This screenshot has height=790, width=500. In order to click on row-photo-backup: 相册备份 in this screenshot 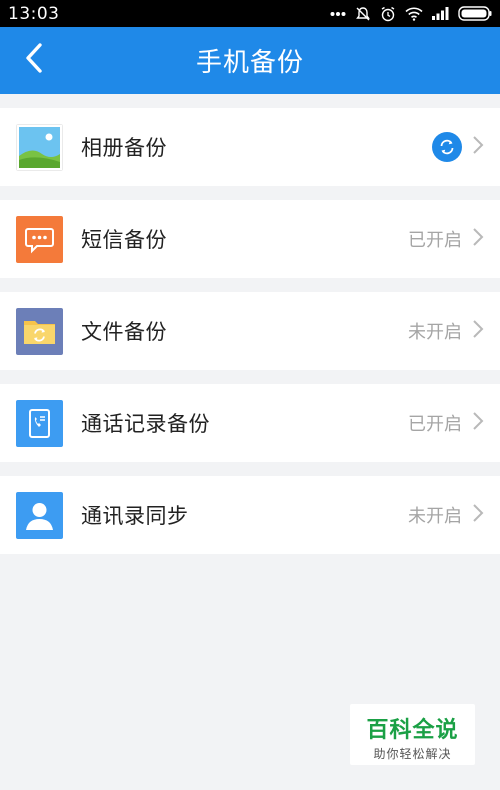, I will do `click(250, 147)`.